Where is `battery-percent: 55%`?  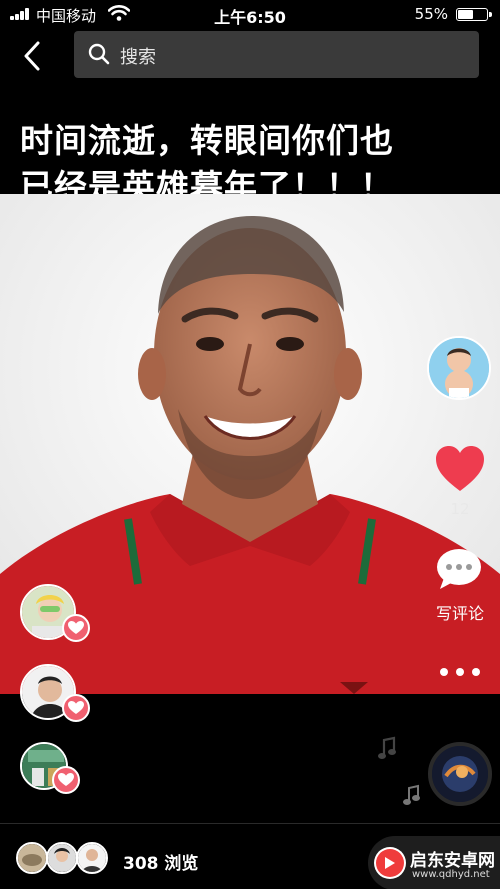
battery-percent: 55% is located at coordinates (431, 14).